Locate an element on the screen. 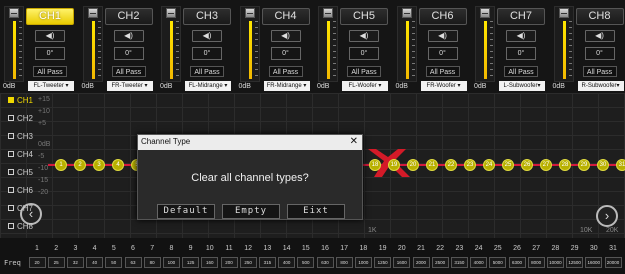 This screenshot has width=625, height=274. channel-checkbox-4: CH4 is located at coordinates (20, 154).